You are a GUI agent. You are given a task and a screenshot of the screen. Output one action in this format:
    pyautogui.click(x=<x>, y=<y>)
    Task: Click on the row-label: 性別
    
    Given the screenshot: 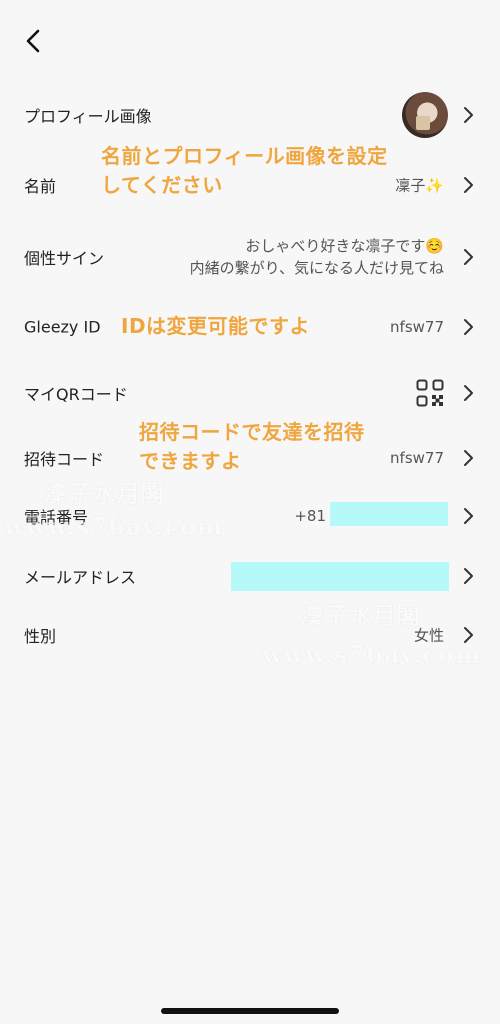 What is the action you would take?
    pyautogui.click(x=40, y=636)
    